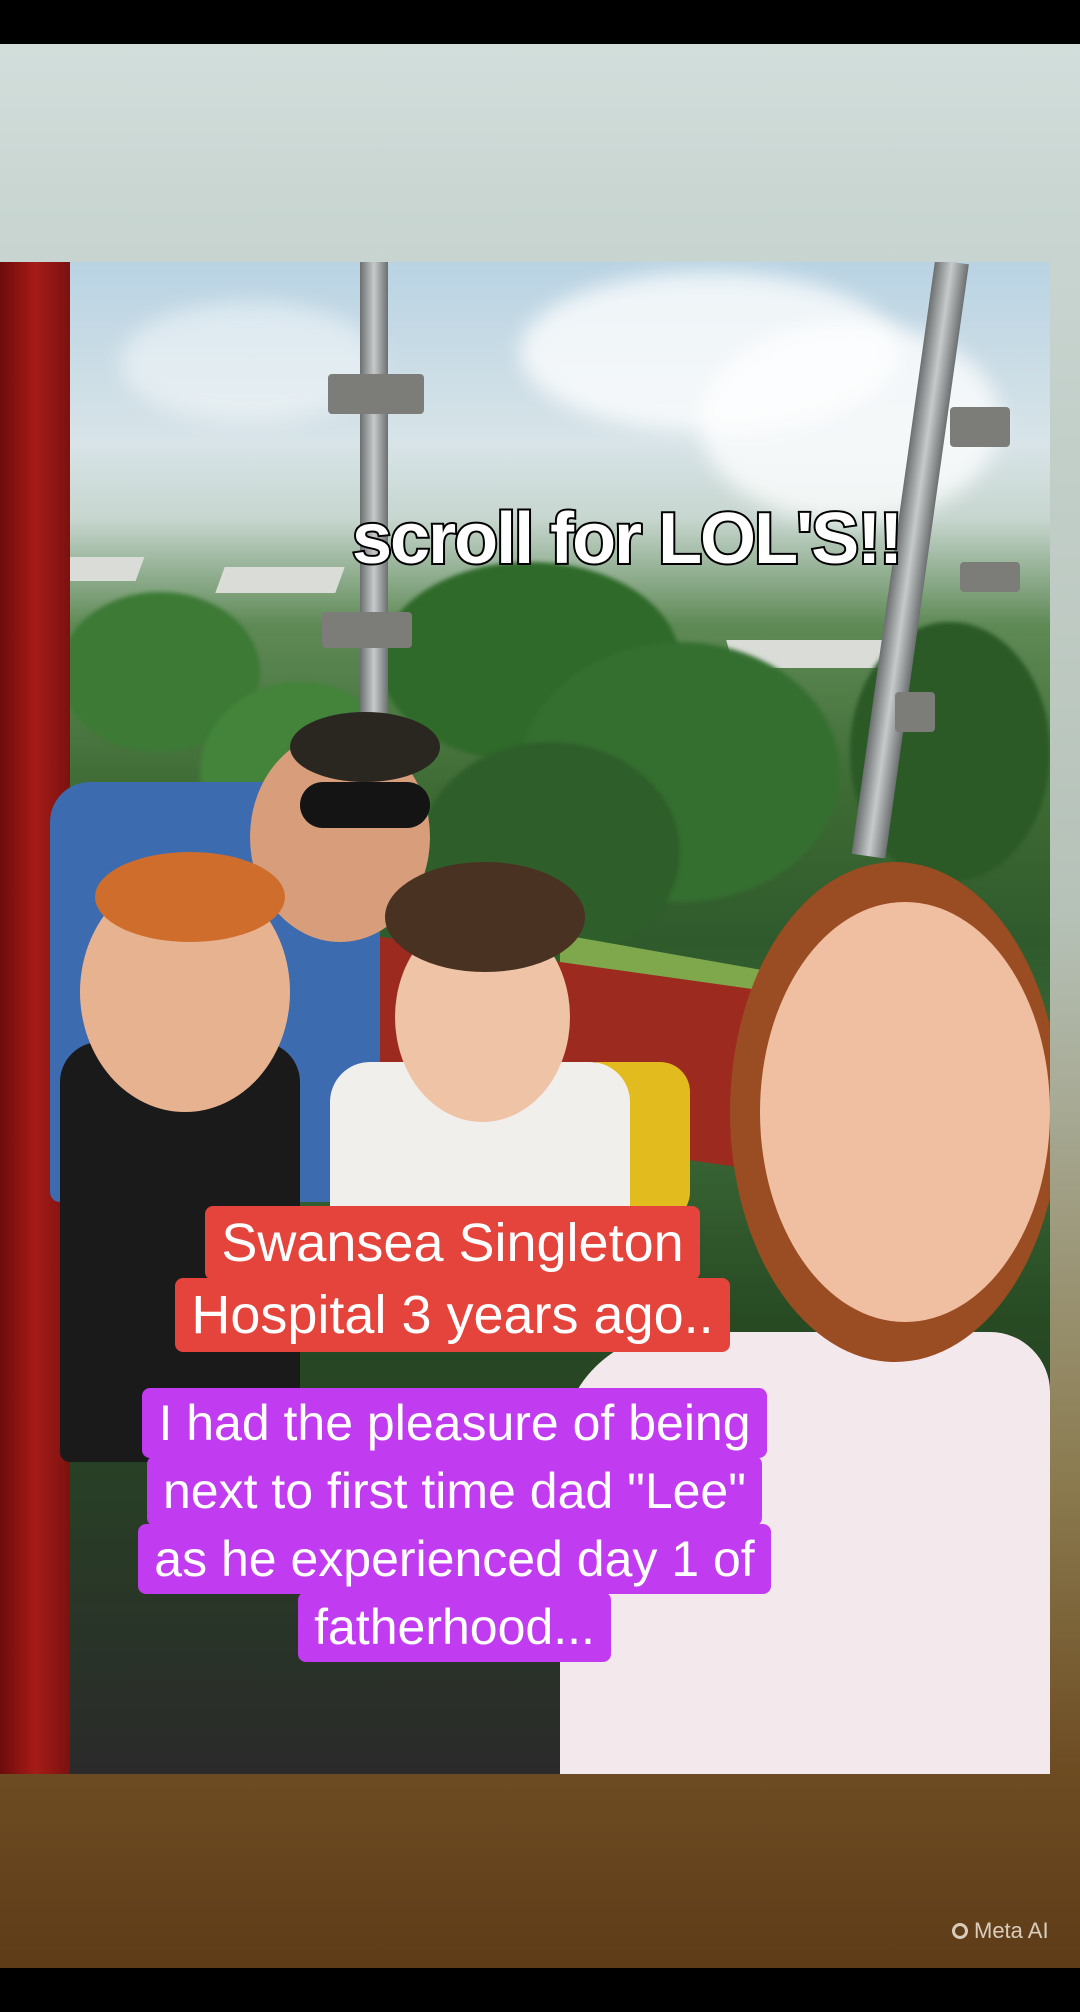  I want to click on meta-ai-label: Meta AI, so click(1011, 1930).